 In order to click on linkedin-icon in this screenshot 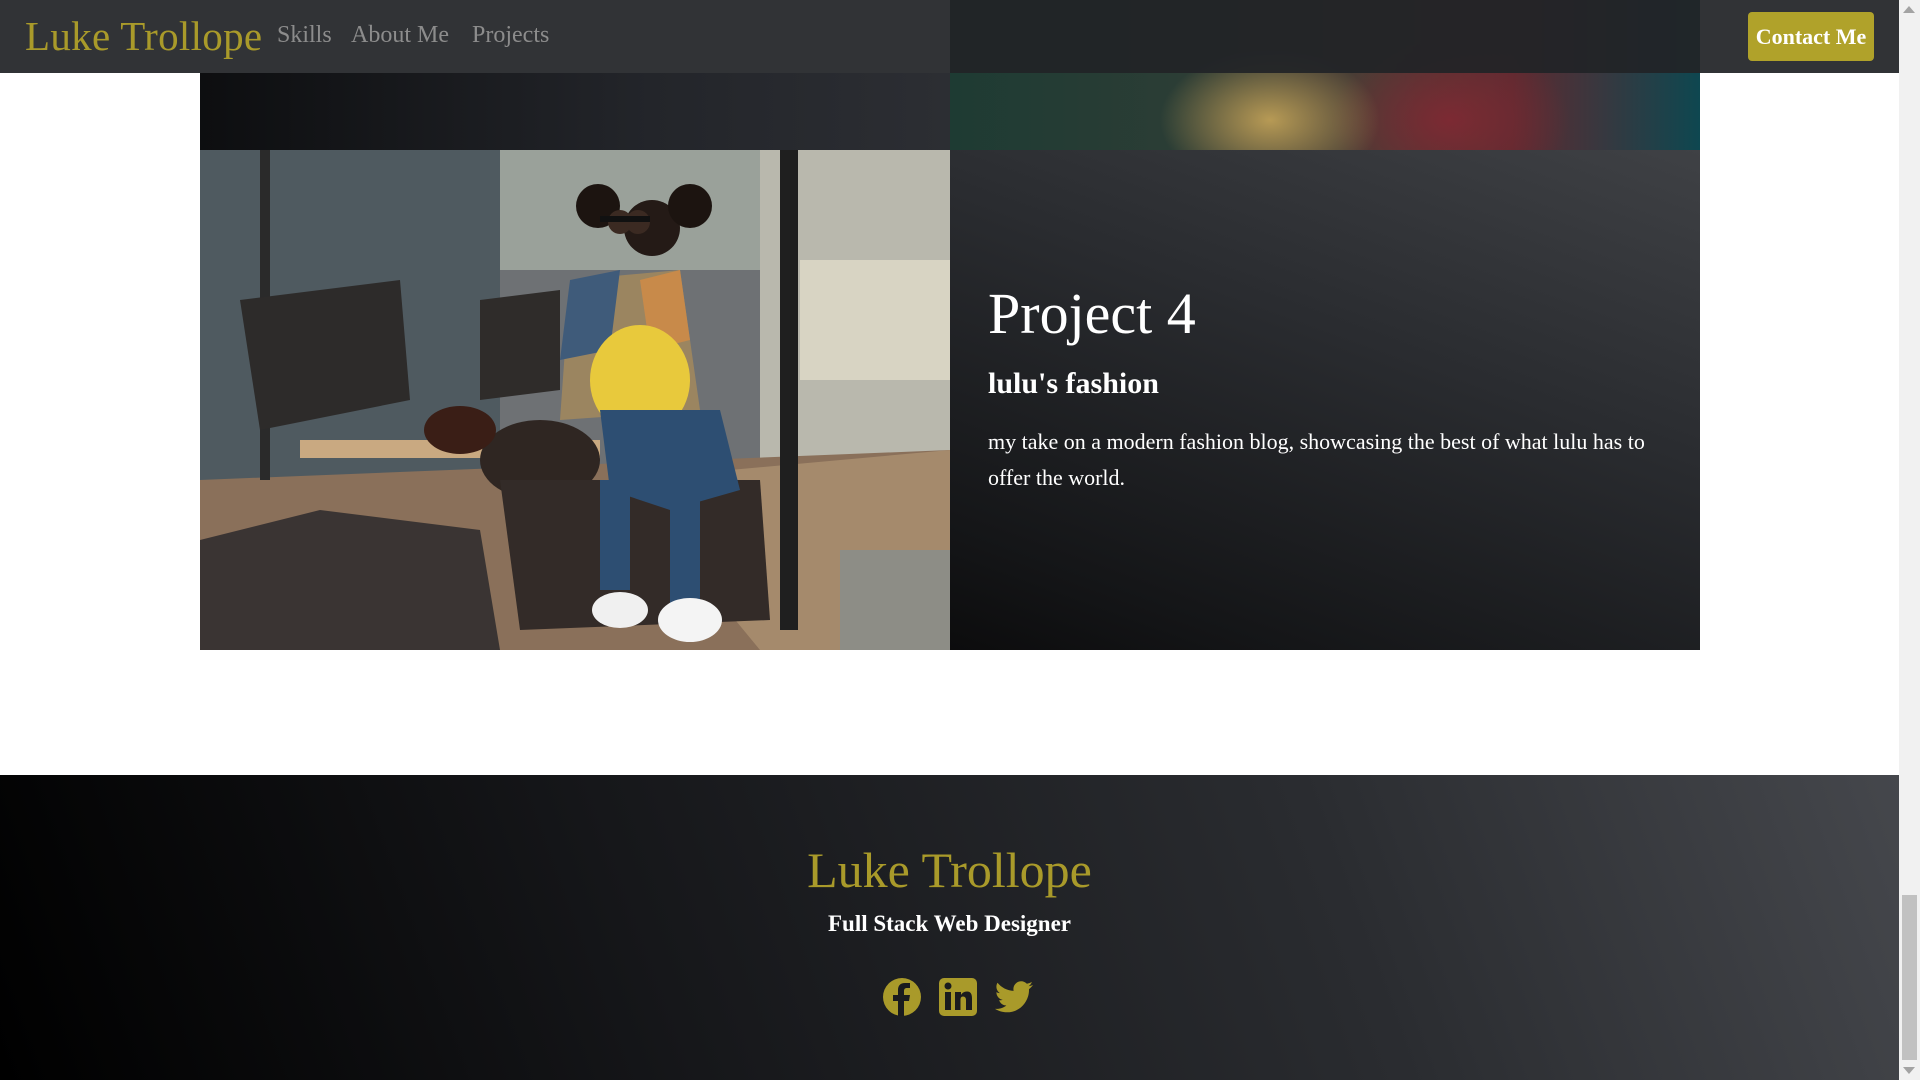, I will do `click(958, 997)`.